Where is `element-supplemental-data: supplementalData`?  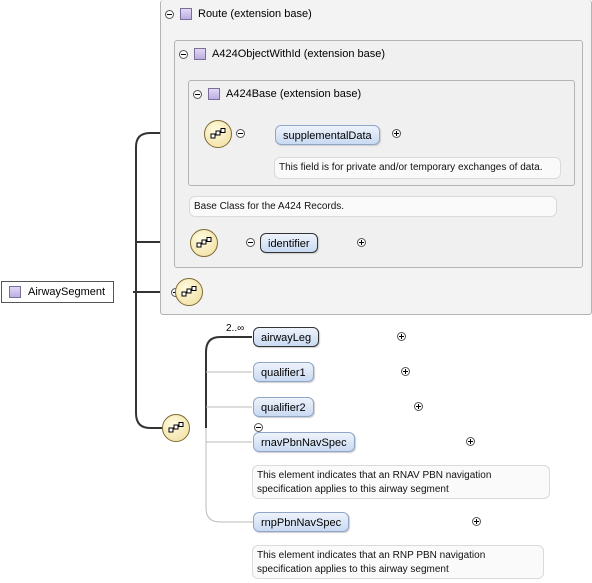 element-supplemental-data: supplementalData is located at coordinates (327, 135).